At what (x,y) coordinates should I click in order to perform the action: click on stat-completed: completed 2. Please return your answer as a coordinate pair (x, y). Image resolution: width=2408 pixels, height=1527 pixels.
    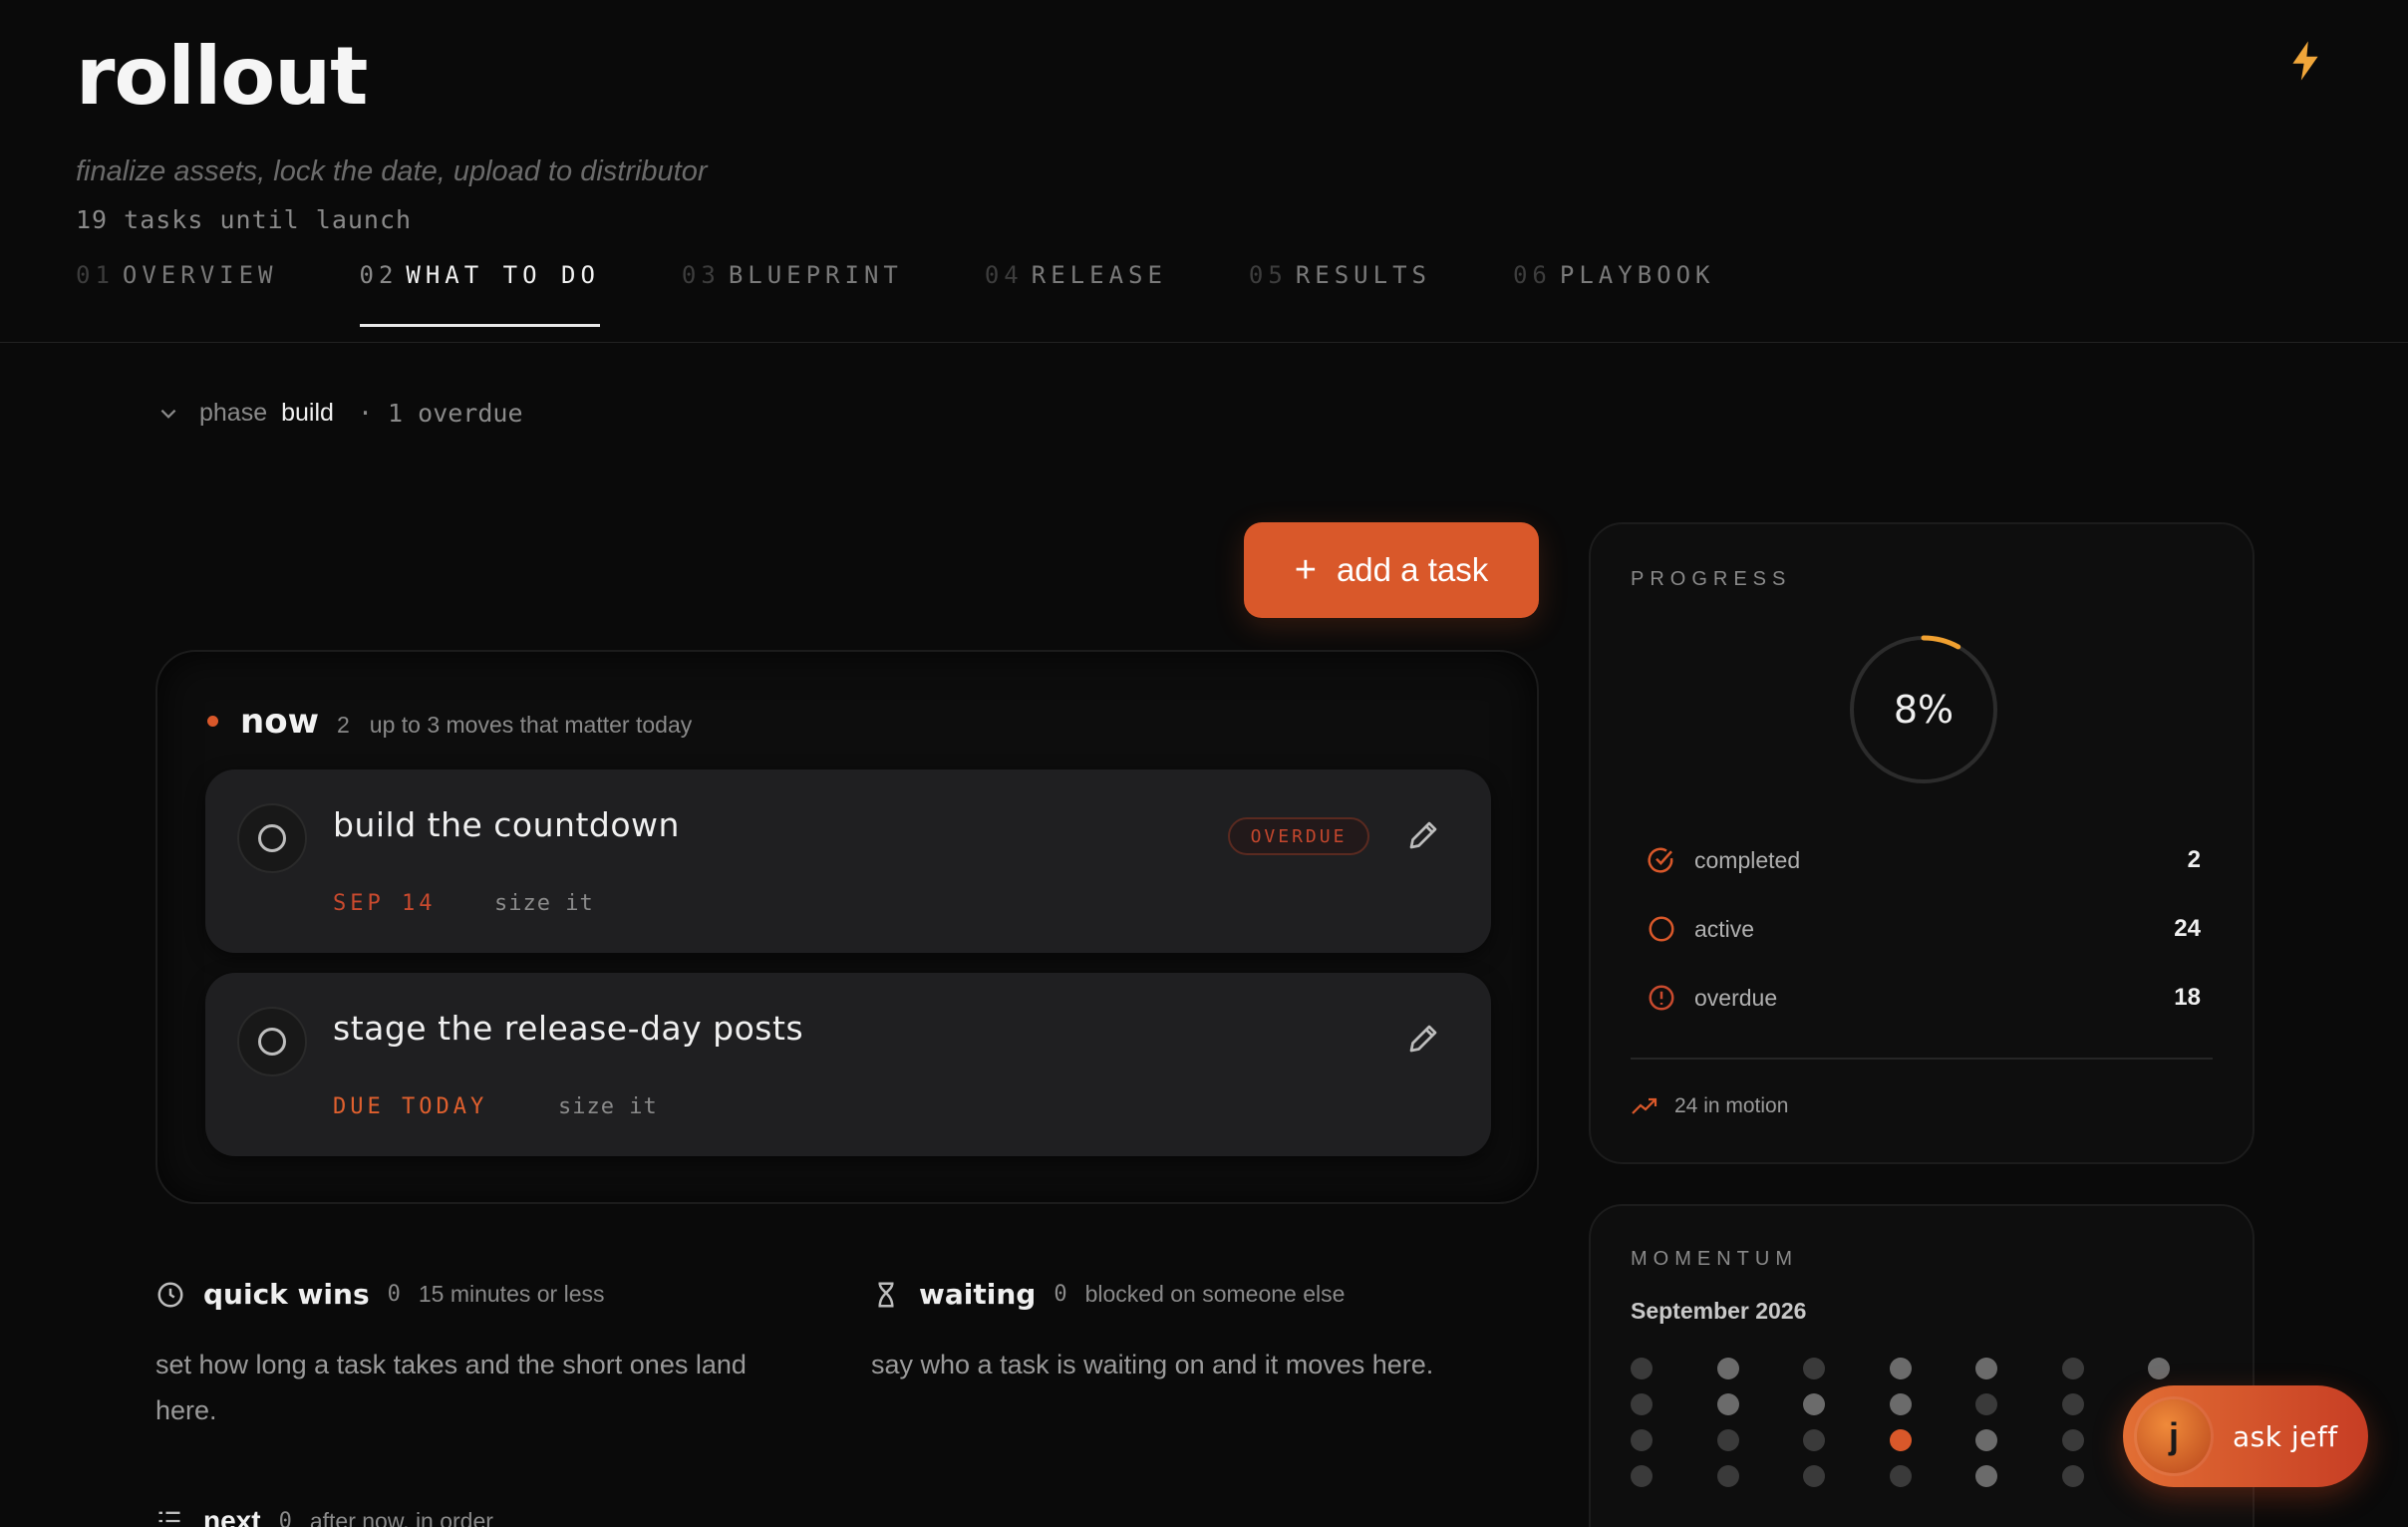
    Looking at the image, I should click on (1924, 860).